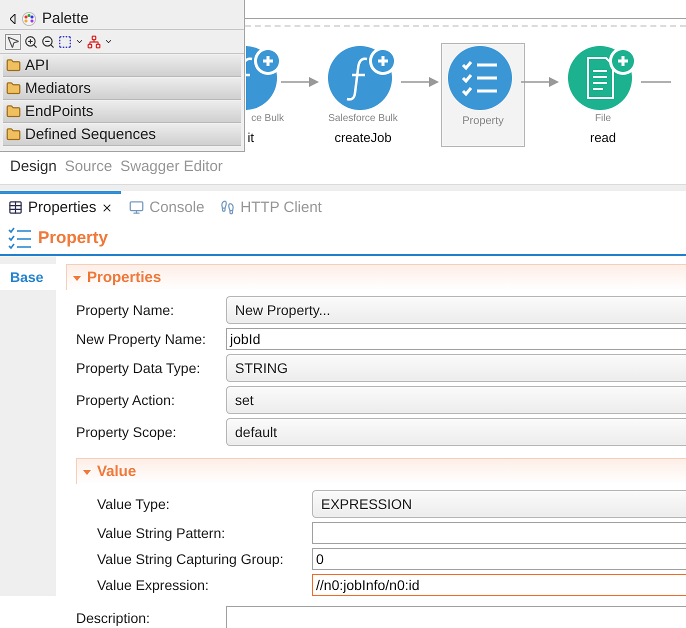  I want to click on section-title: Value, so click(116, 471).